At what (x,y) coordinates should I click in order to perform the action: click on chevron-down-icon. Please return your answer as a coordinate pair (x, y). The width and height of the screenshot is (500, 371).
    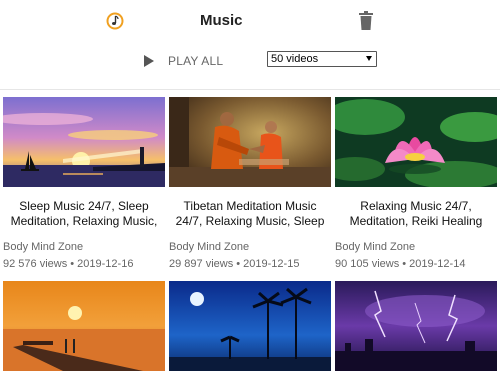
    Looking at the image, I should click on (369, 58).